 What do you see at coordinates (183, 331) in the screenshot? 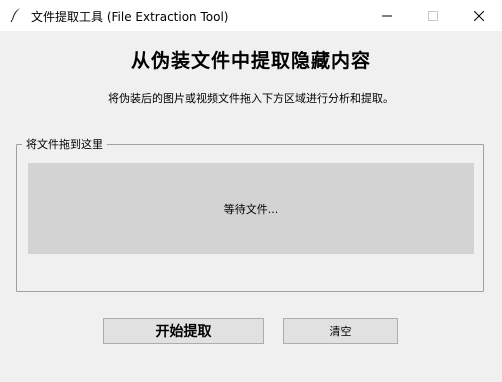
I see `start-extraction-button: 开始提取` at bounding box center [183, 331].